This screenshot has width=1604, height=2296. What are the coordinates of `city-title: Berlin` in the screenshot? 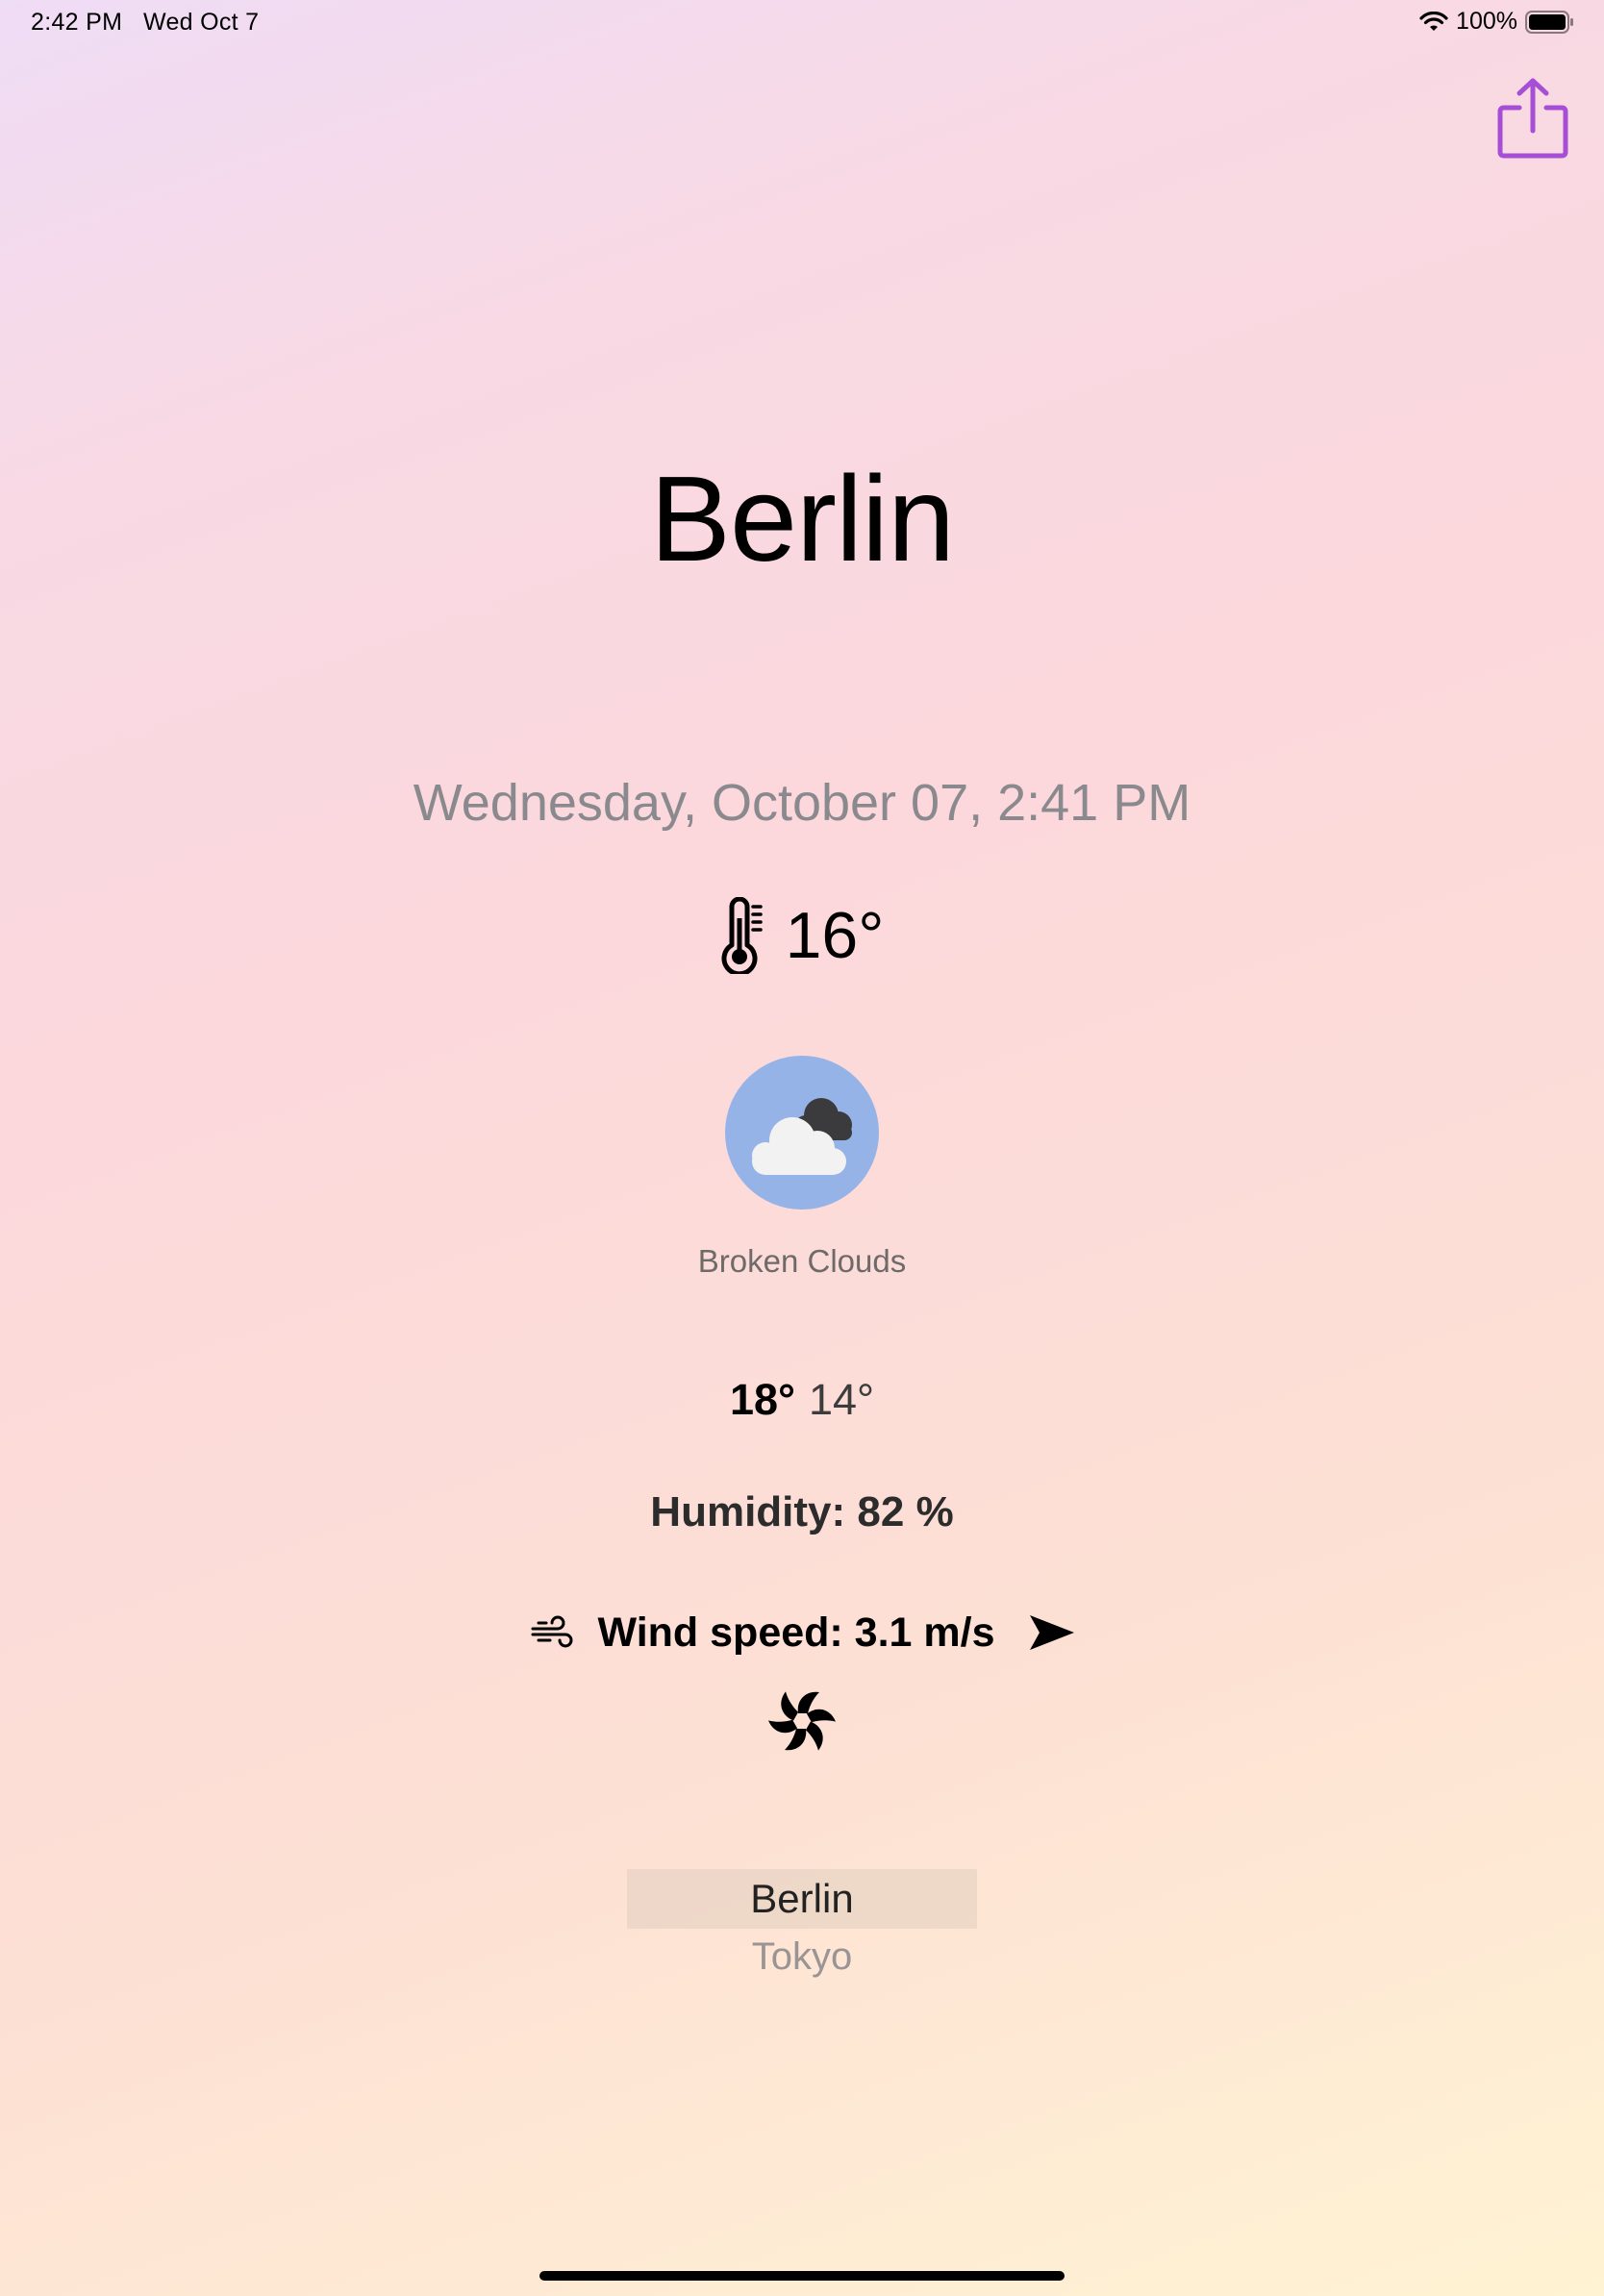 It's located at (802, 518).